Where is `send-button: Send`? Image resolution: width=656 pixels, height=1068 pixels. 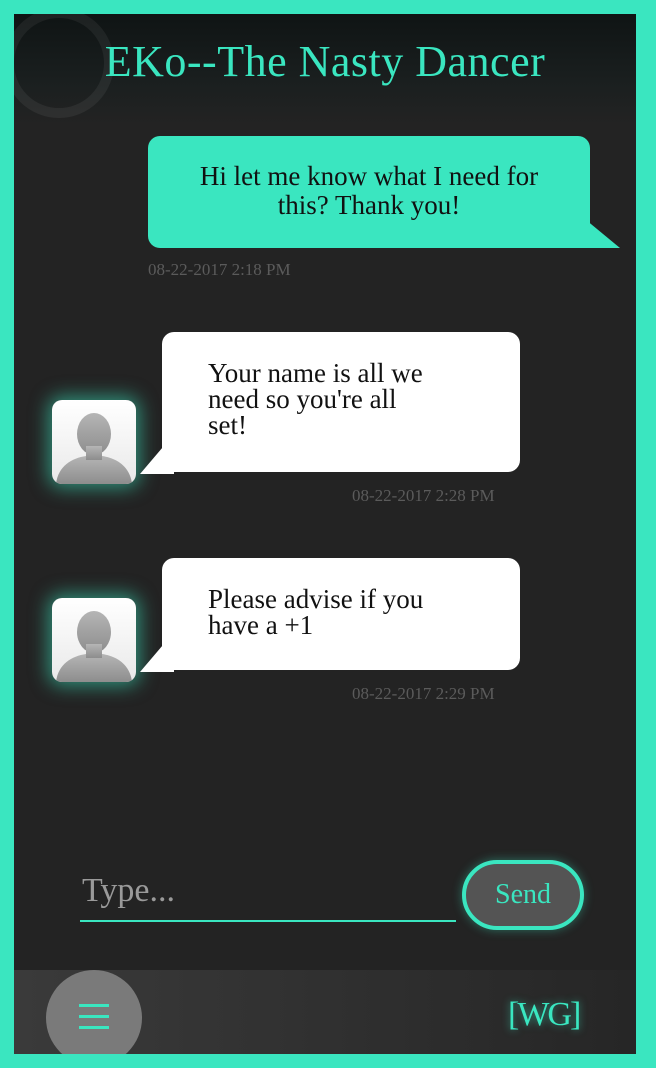
send-button: Send is located at coordinates (523, 895).